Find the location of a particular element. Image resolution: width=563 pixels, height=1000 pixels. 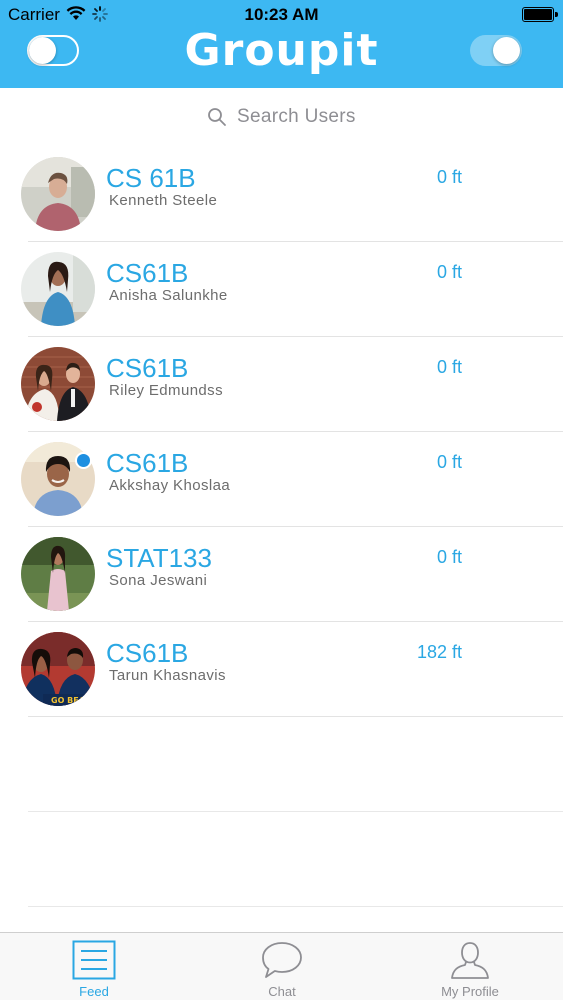

battery-icon is located at coordinates (540, 14).